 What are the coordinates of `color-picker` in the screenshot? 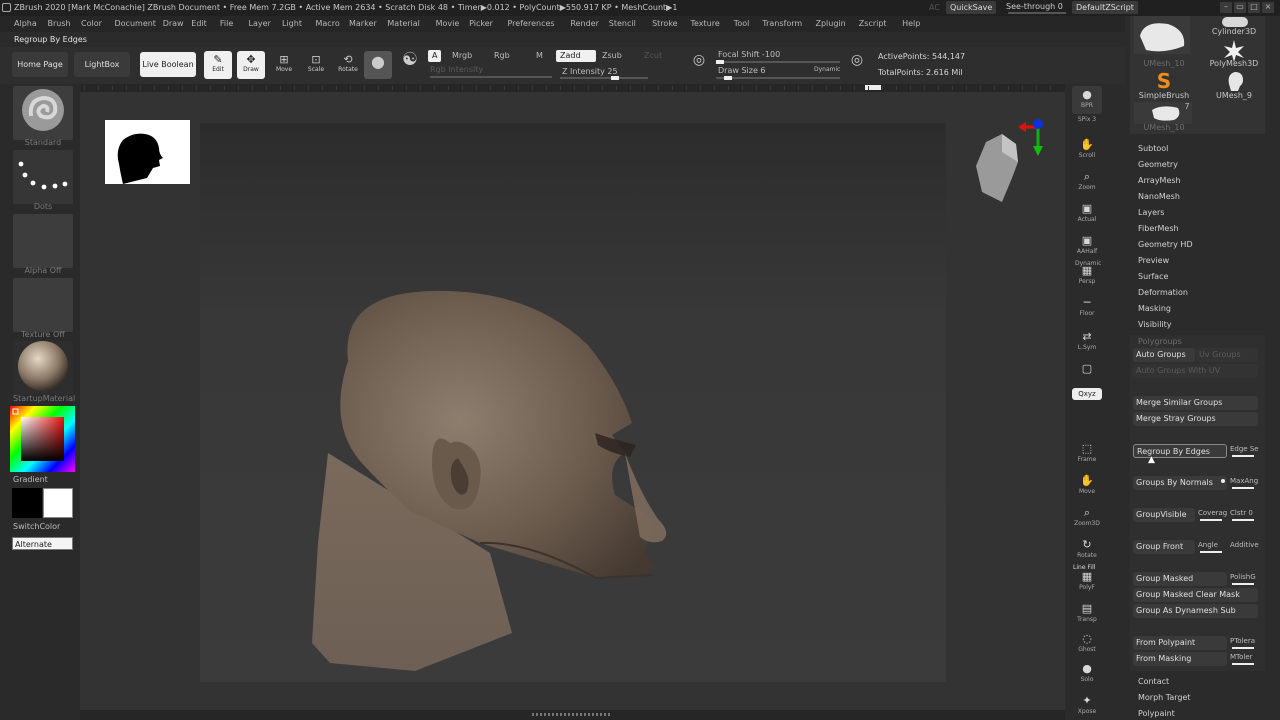 It's located at (42, 439).